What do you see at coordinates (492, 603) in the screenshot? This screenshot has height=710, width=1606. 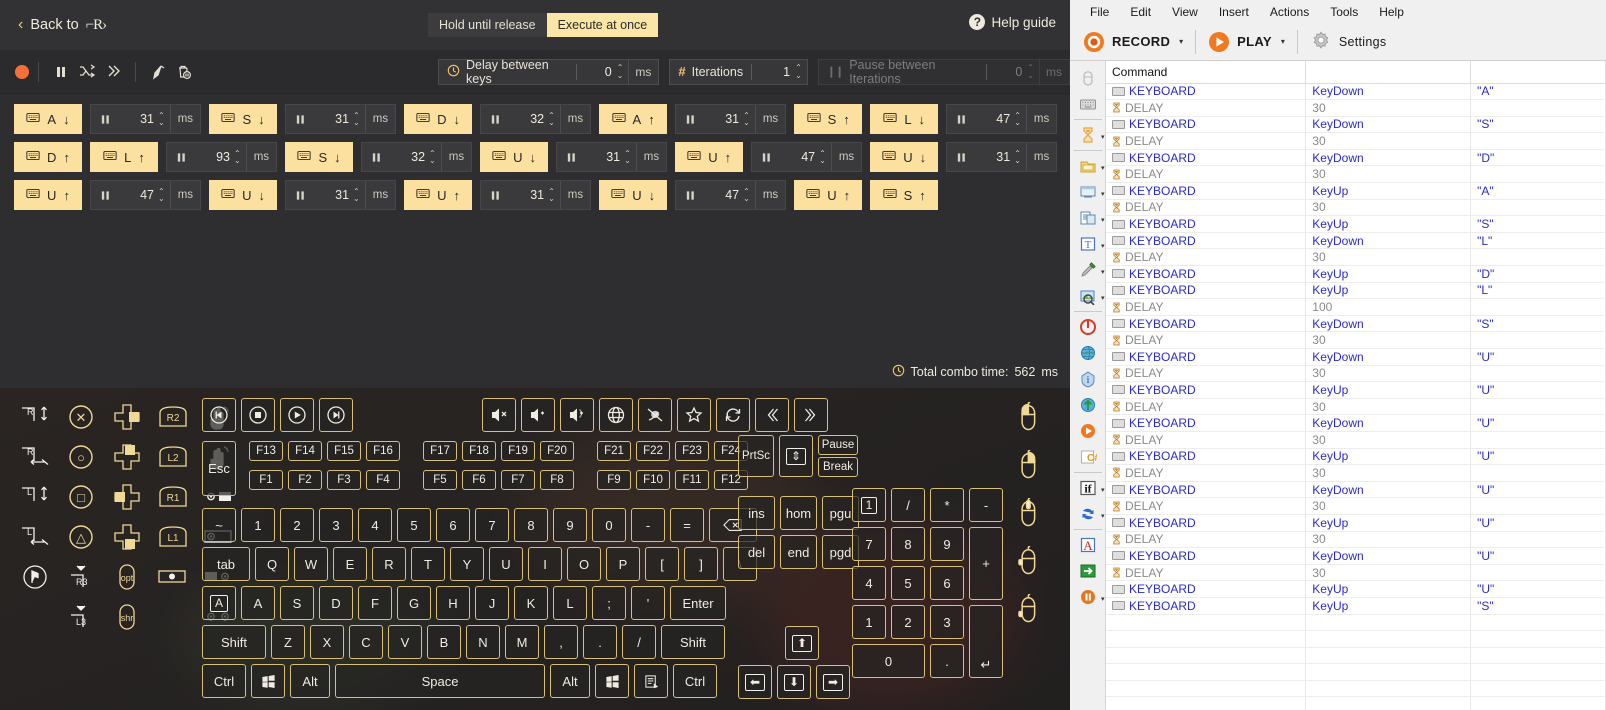 I see `key-J: J` at bounding box center [492, 603].